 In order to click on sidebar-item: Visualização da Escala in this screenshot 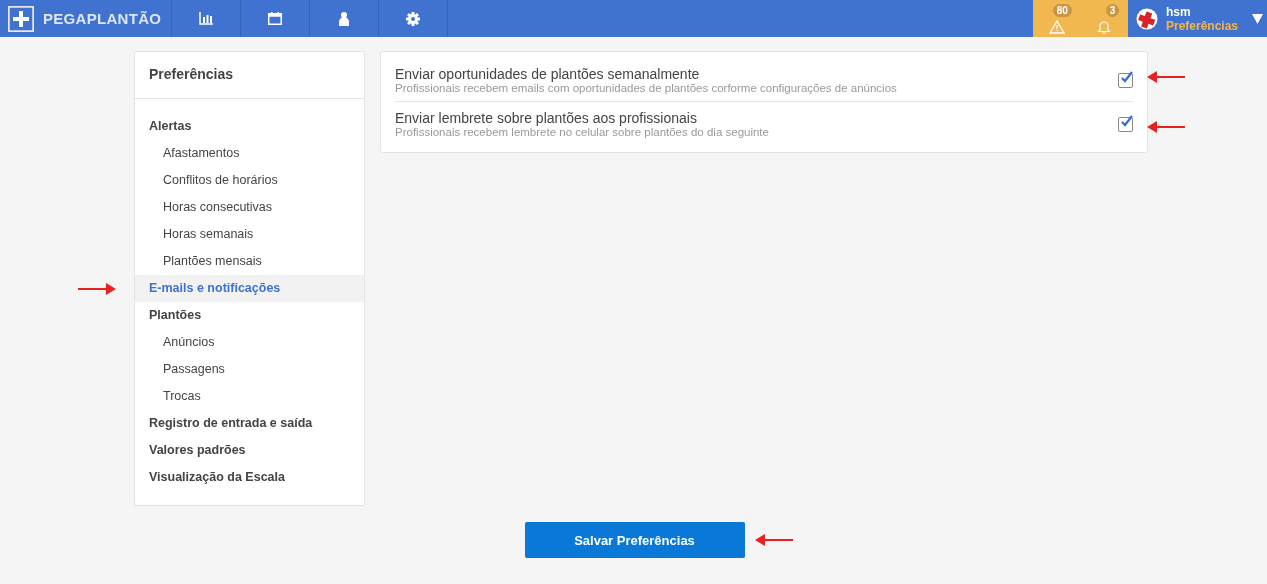, I will do `click(249, 477)`.